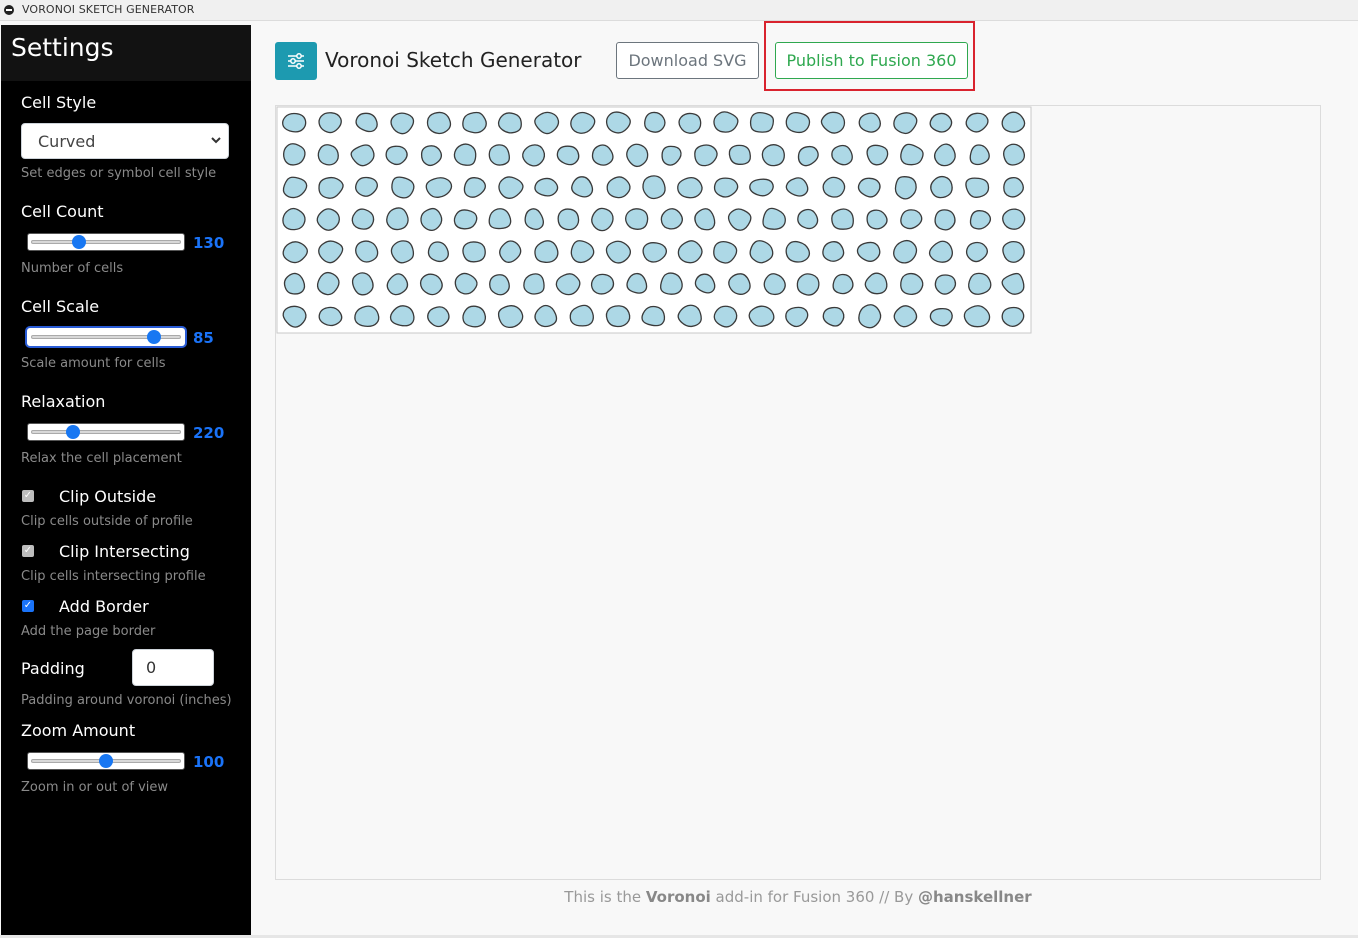  I want to click on cell-style-label: Cell Style, so click(59, 102).